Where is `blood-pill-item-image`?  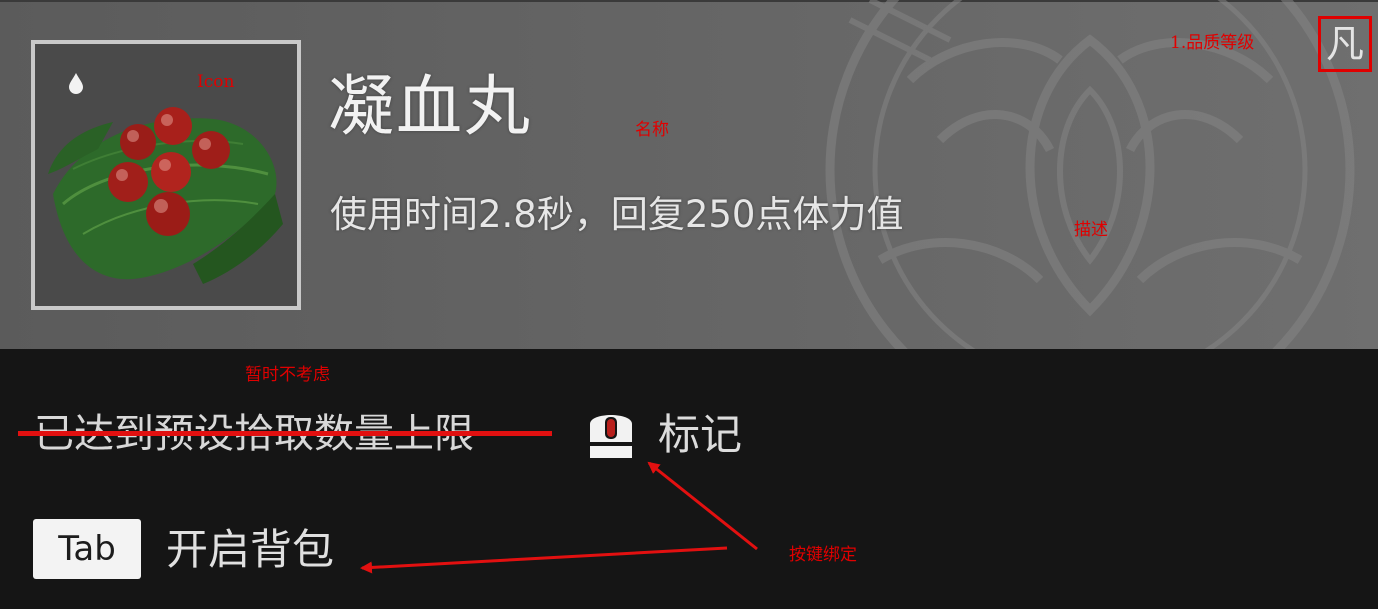
blood-pill-item-image is located at coordinates (165, 195).